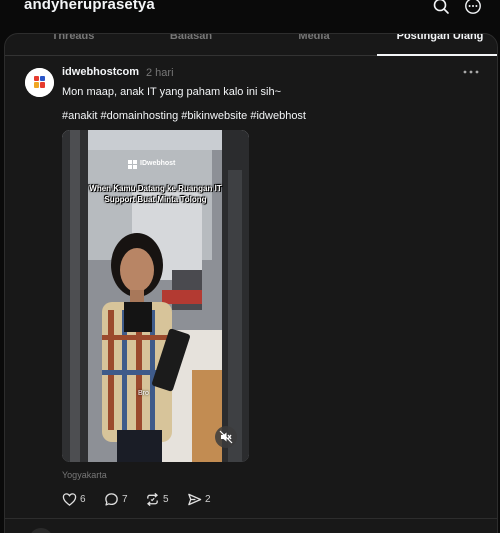  What do you see at coordinates (251, 45) in the screenshot?
I see `profile-tabs: Threads Balasan Media Postingan Ulang` at bounding box center [251, 45].